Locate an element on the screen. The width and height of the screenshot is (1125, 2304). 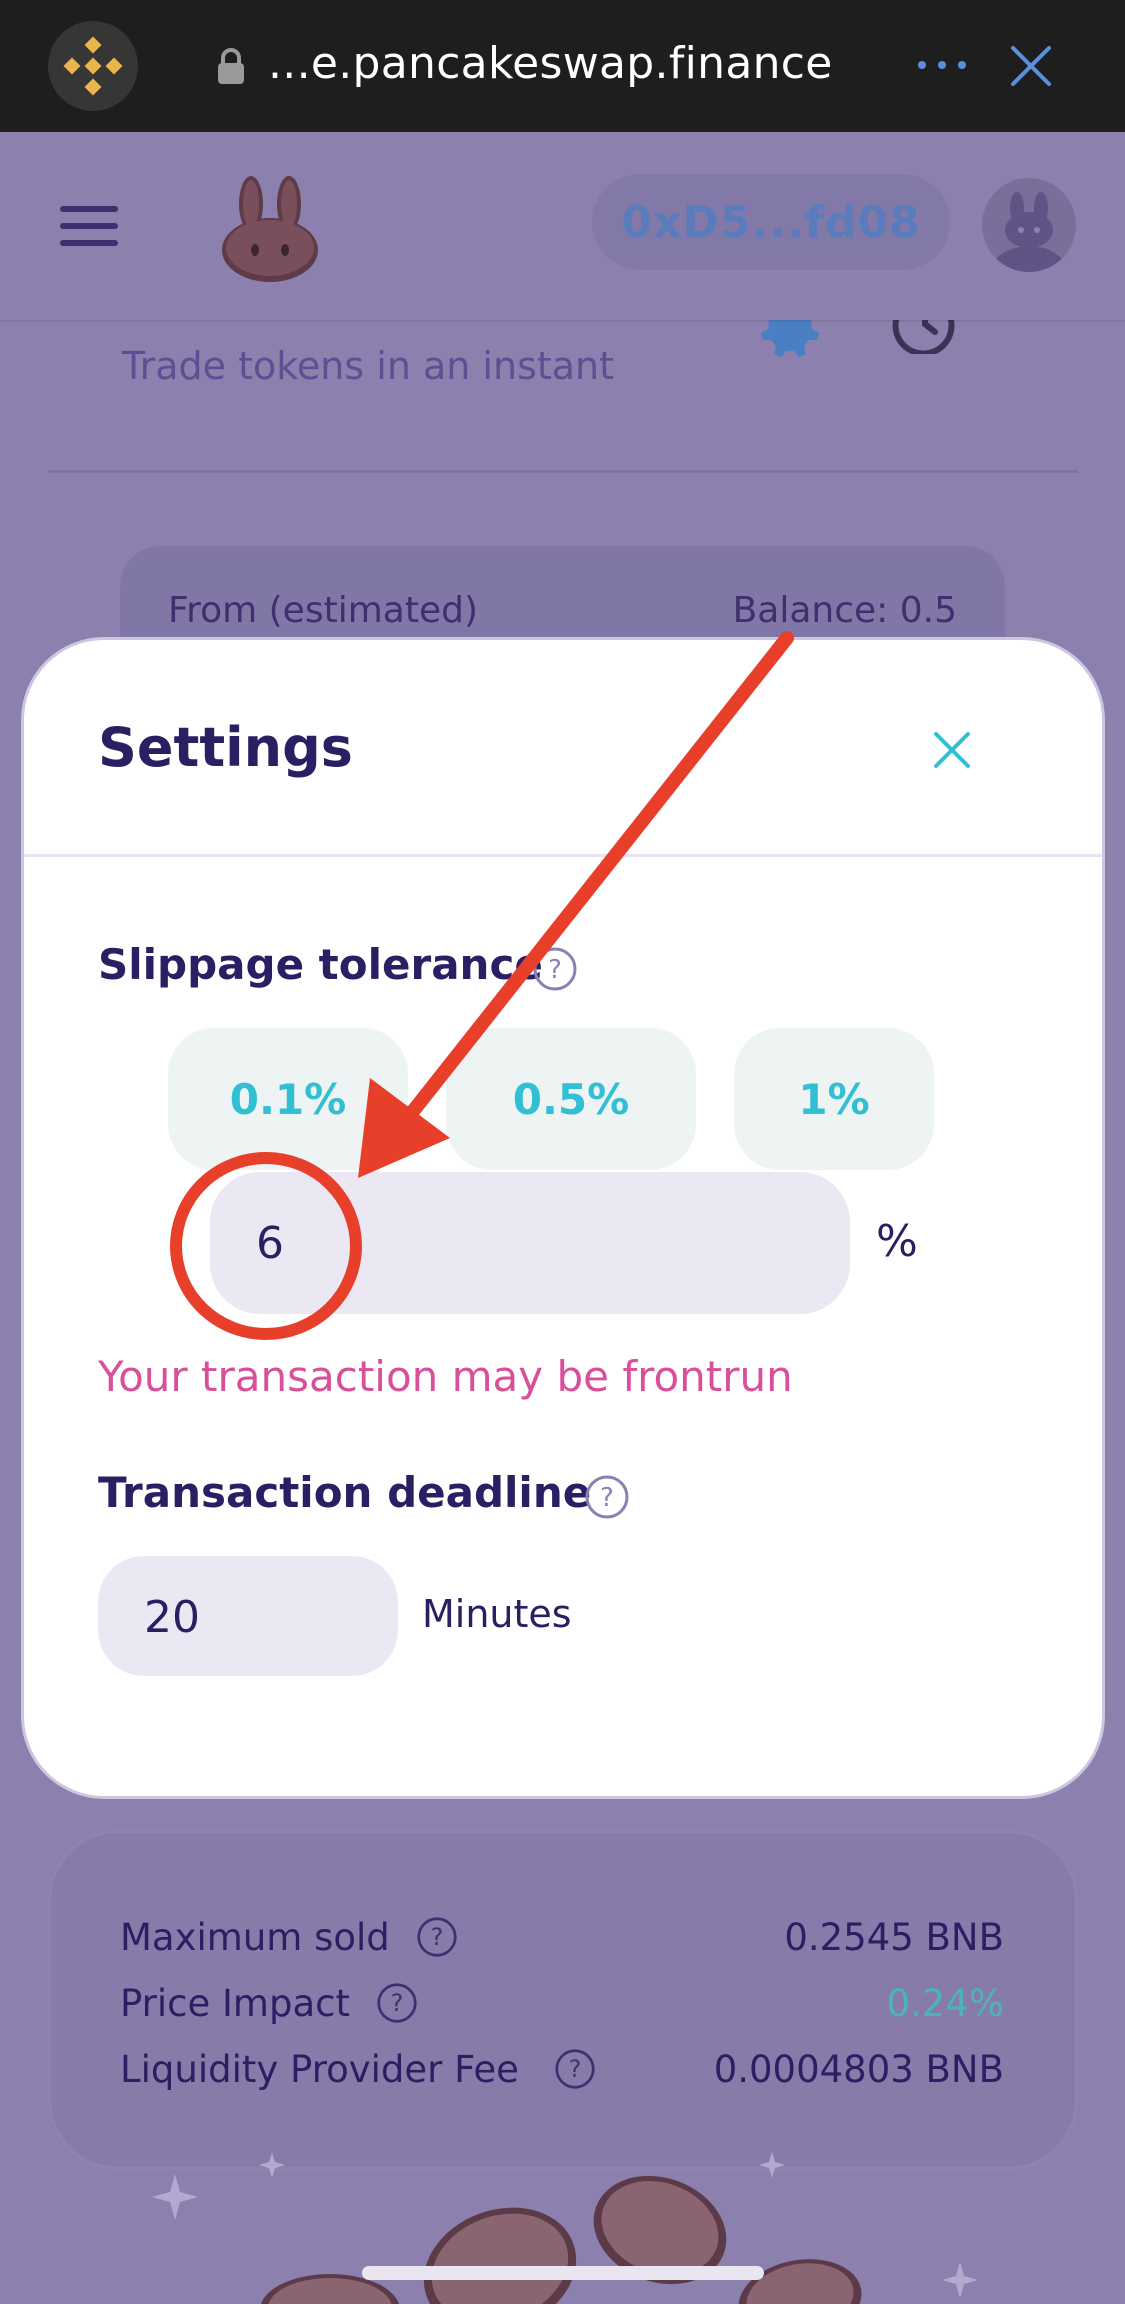
more-dots-icon is located at coordinates (942, 65).